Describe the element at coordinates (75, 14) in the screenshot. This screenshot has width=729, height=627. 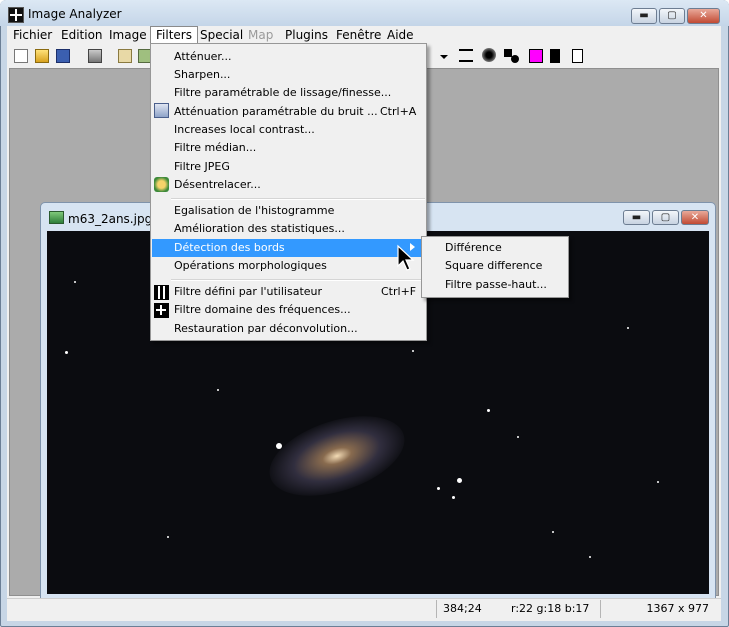
I see `window-title: Image Analyzer` at that location.